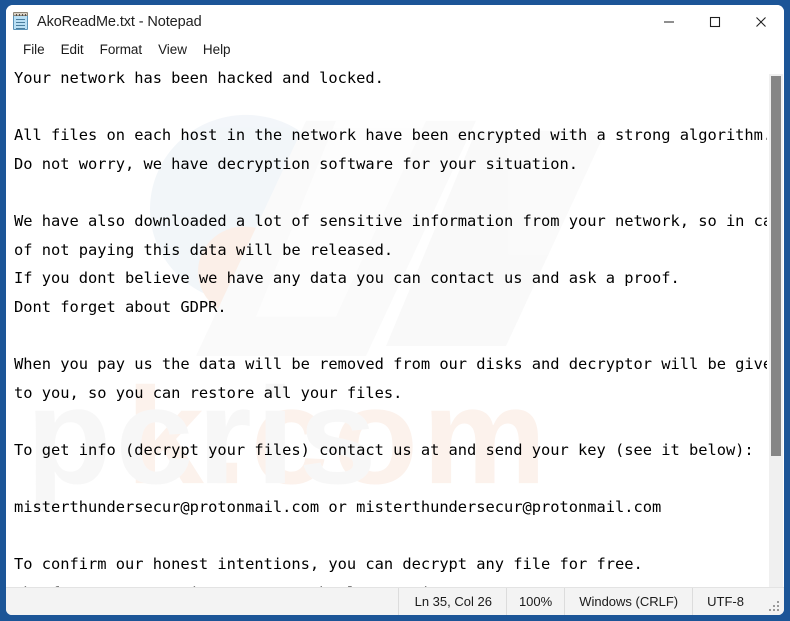 Image resolution: width=790 pixels, height=621 pixels. What do you see at coordinates (172, 50) in the screenshot?
I see `menu-item-view: View` at bounding box center [172, 50].